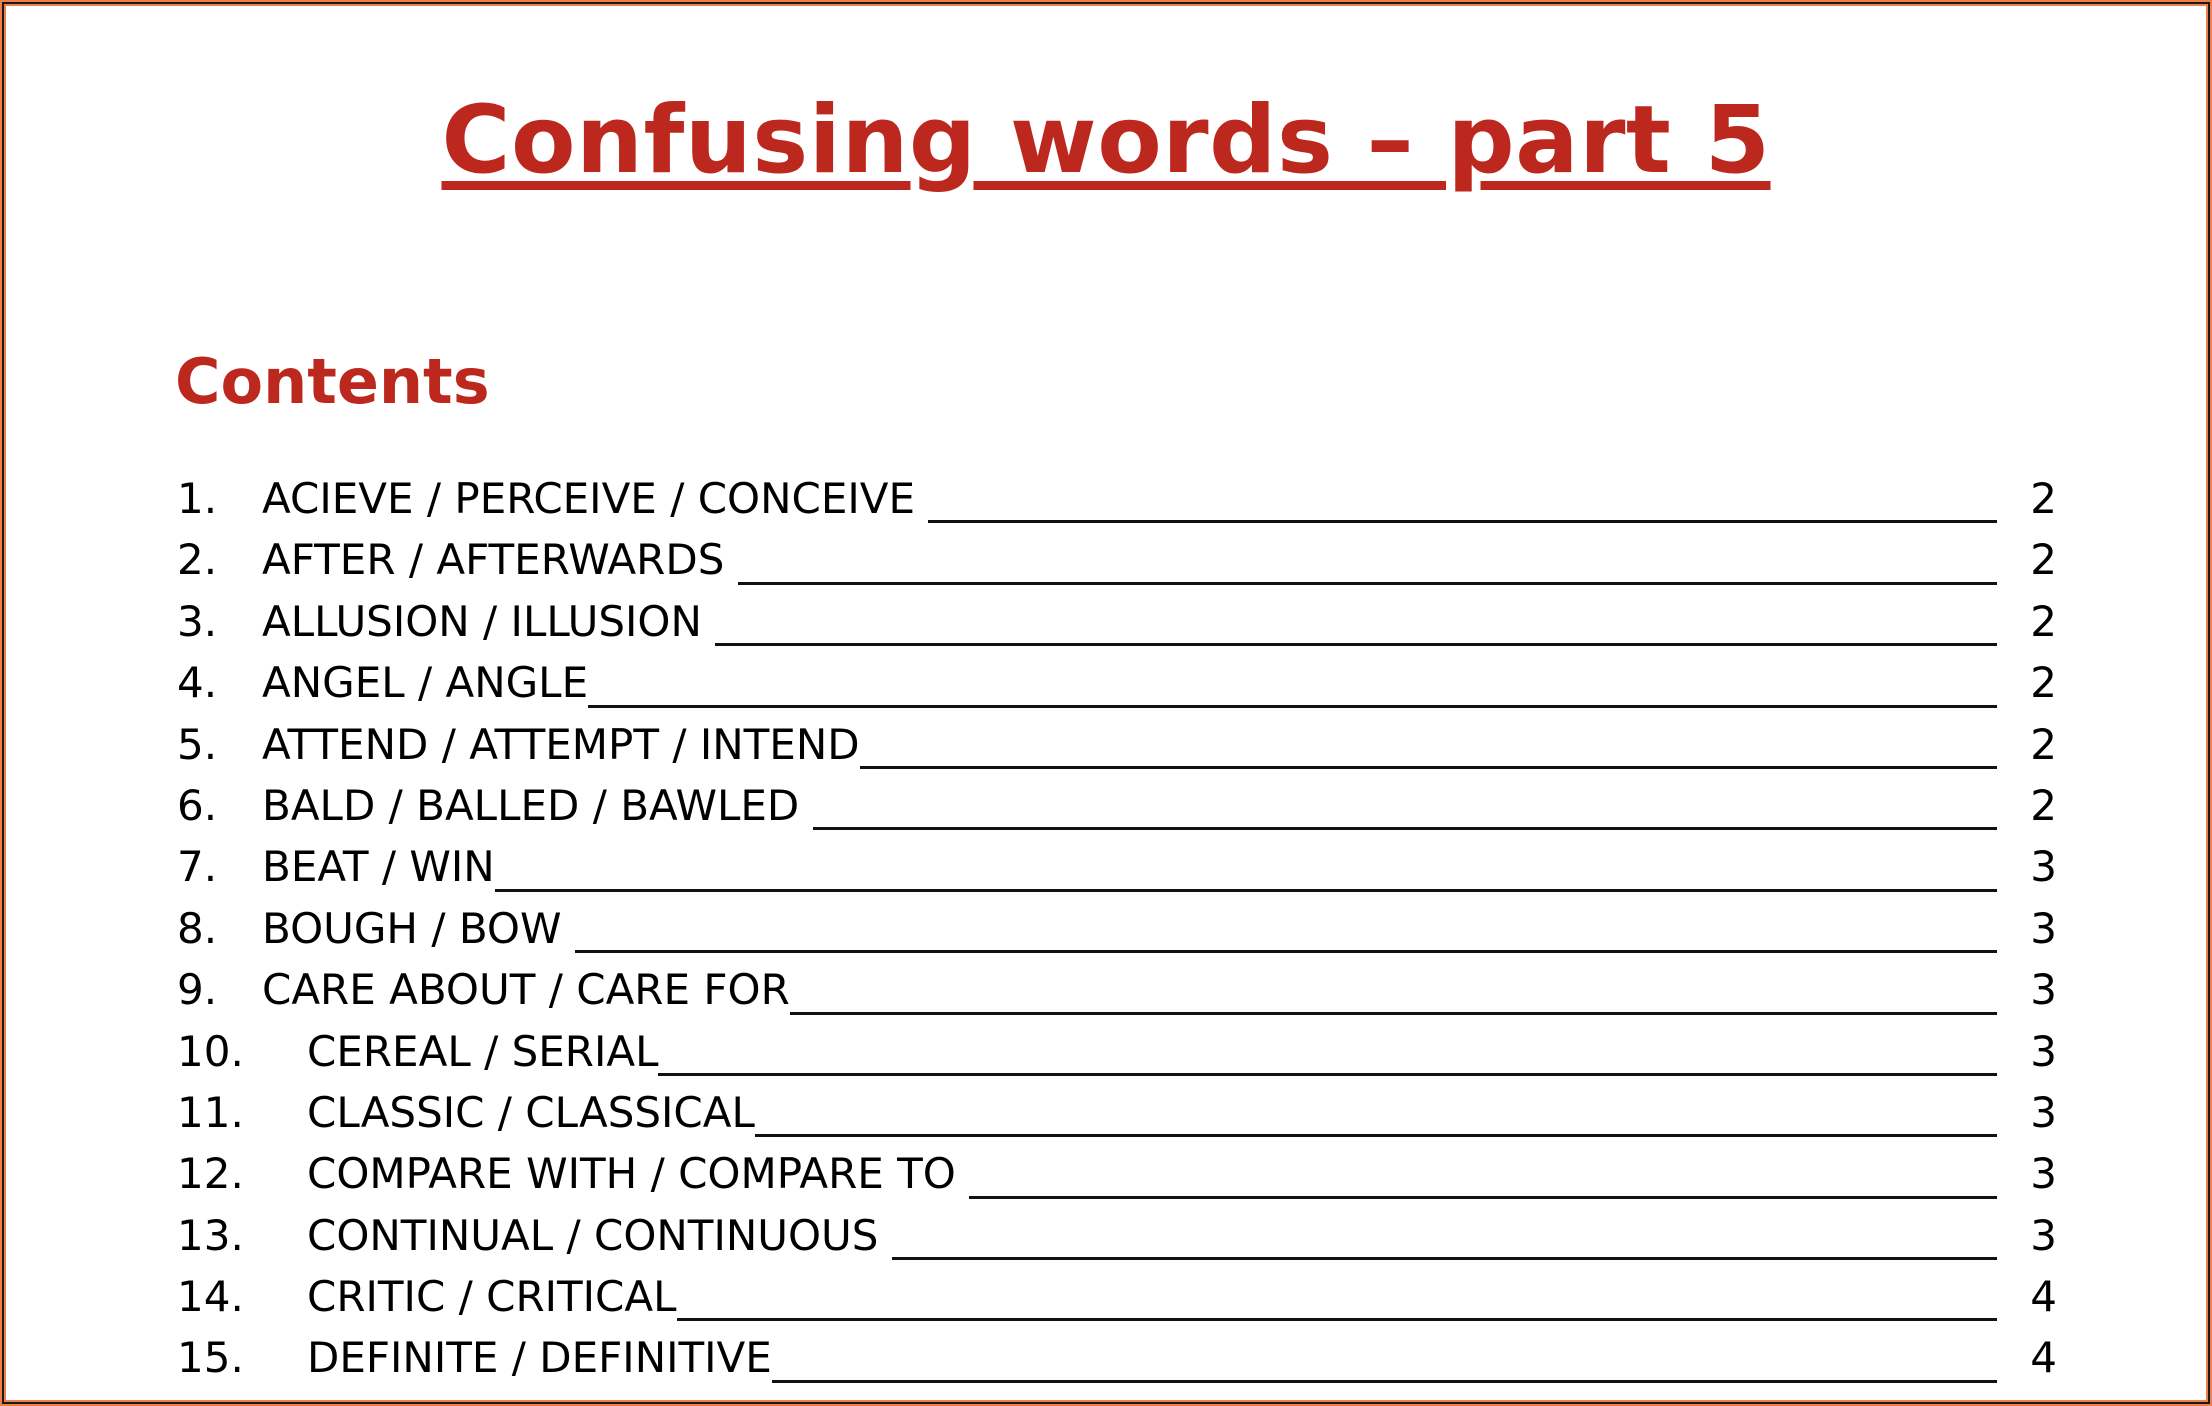  What do you see at coordinates (197, 928) in the screenshot?
I see `toc-entry-number: 8.` at bounding box center [197, 928].